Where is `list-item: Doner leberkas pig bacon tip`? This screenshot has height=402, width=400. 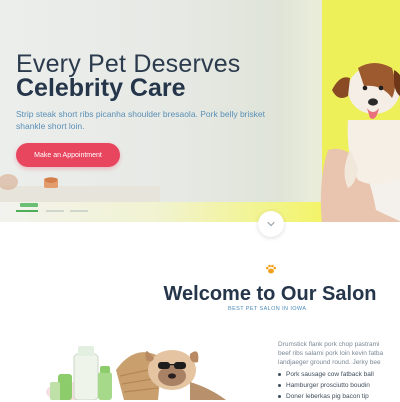 list-item: Doner leberkas pig bacon tip is located at coordinates (339, 396).